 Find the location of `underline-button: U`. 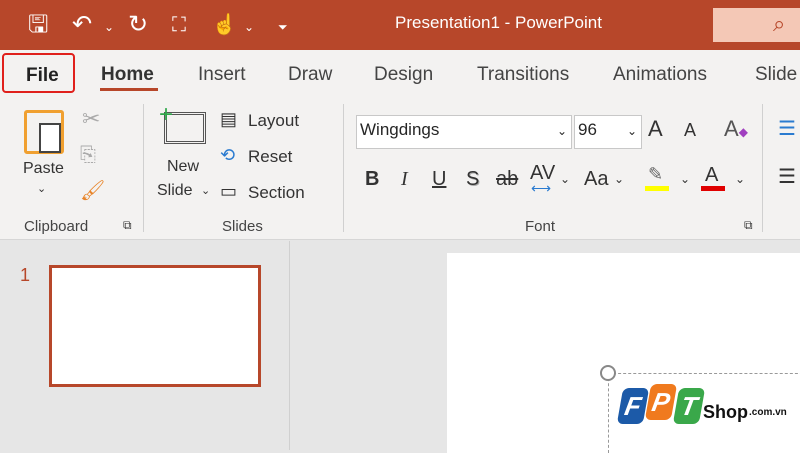

underline-button: U is located at coordinates (439, 179).